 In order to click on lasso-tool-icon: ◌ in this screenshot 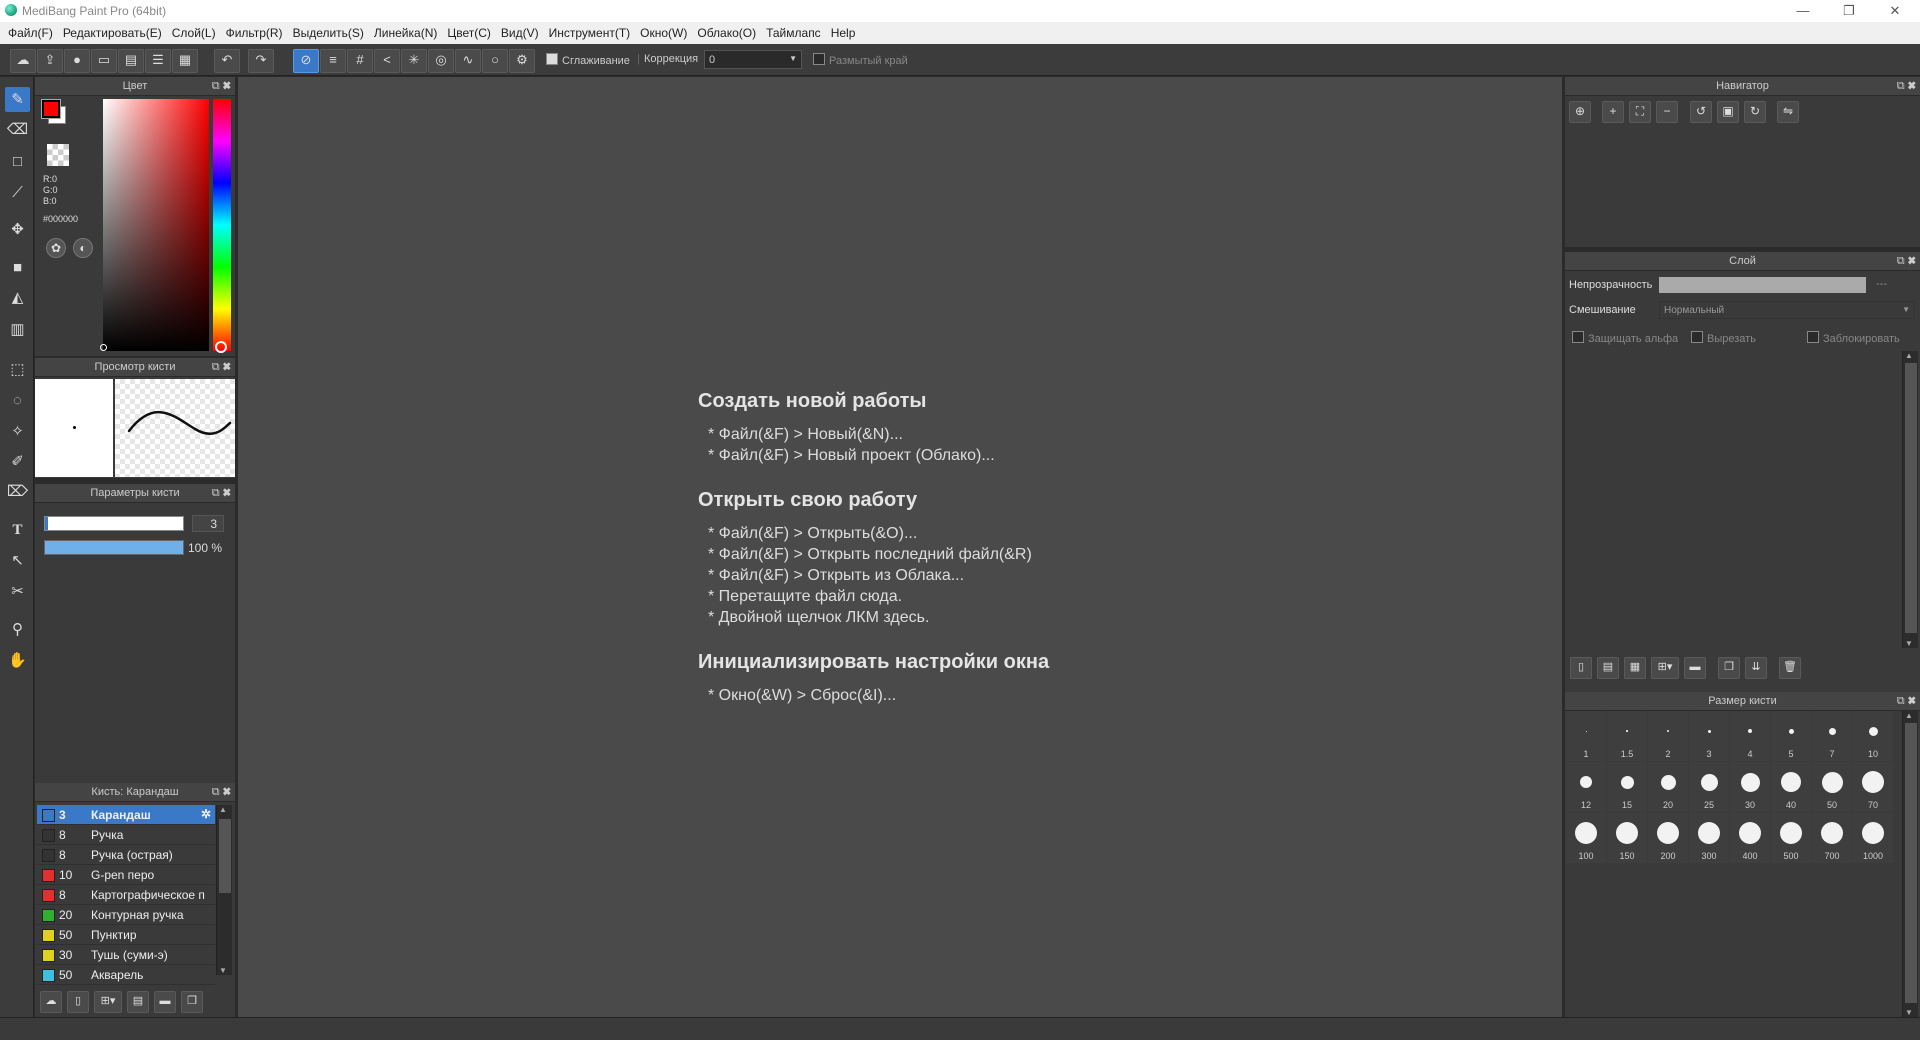, I will do `click(17, 400)`.